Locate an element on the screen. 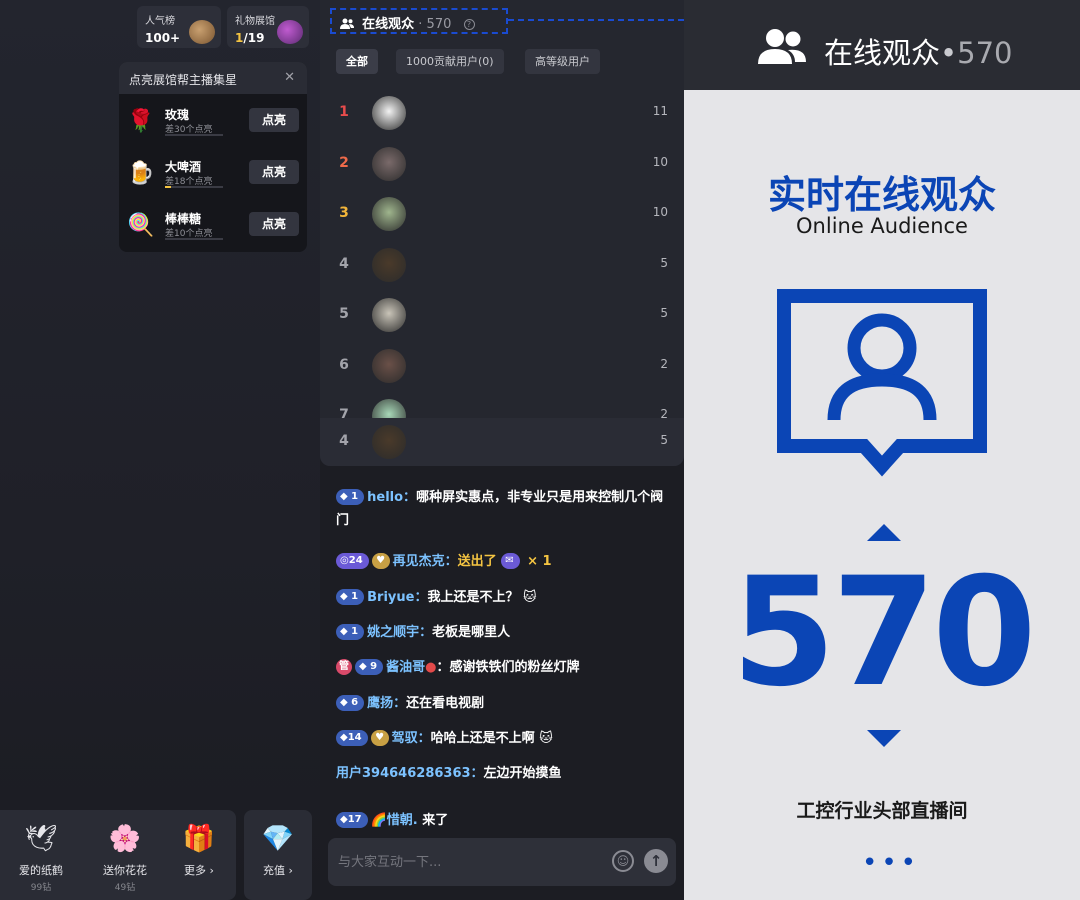 Image resolution: width=1080 pixels, height=900 pixels. chat-input is located at coordinates (473, 862).